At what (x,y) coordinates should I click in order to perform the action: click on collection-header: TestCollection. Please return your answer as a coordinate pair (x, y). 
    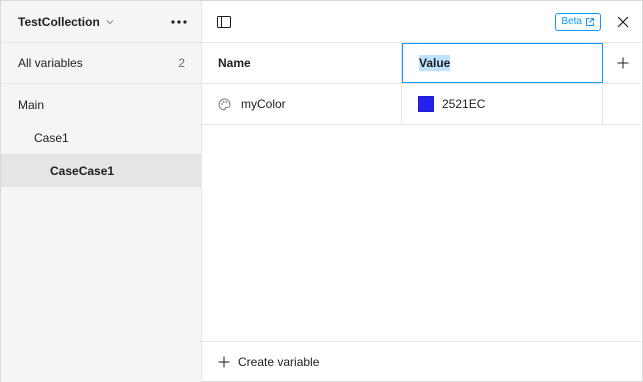
    Looking at the image, I should click on (101, 22).